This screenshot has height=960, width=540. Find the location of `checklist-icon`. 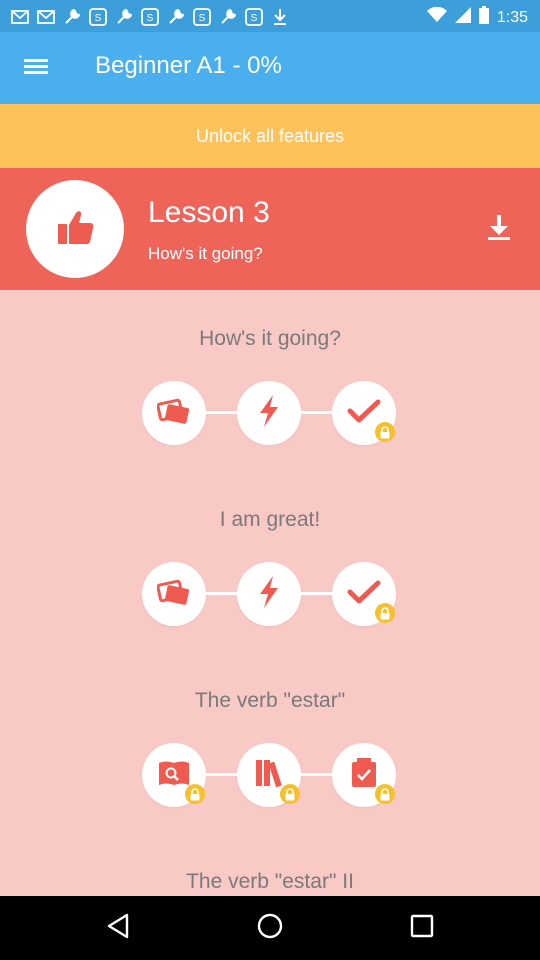

checklist-icon is located at coordinates (364, 775).